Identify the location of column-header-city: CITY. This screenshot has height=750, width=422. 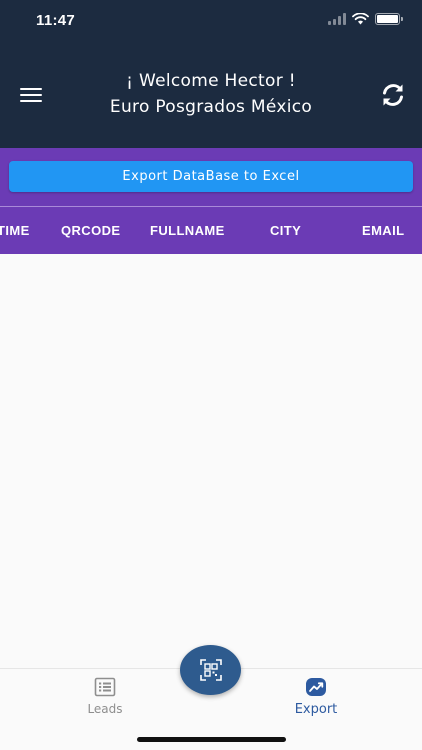
(285, 230).